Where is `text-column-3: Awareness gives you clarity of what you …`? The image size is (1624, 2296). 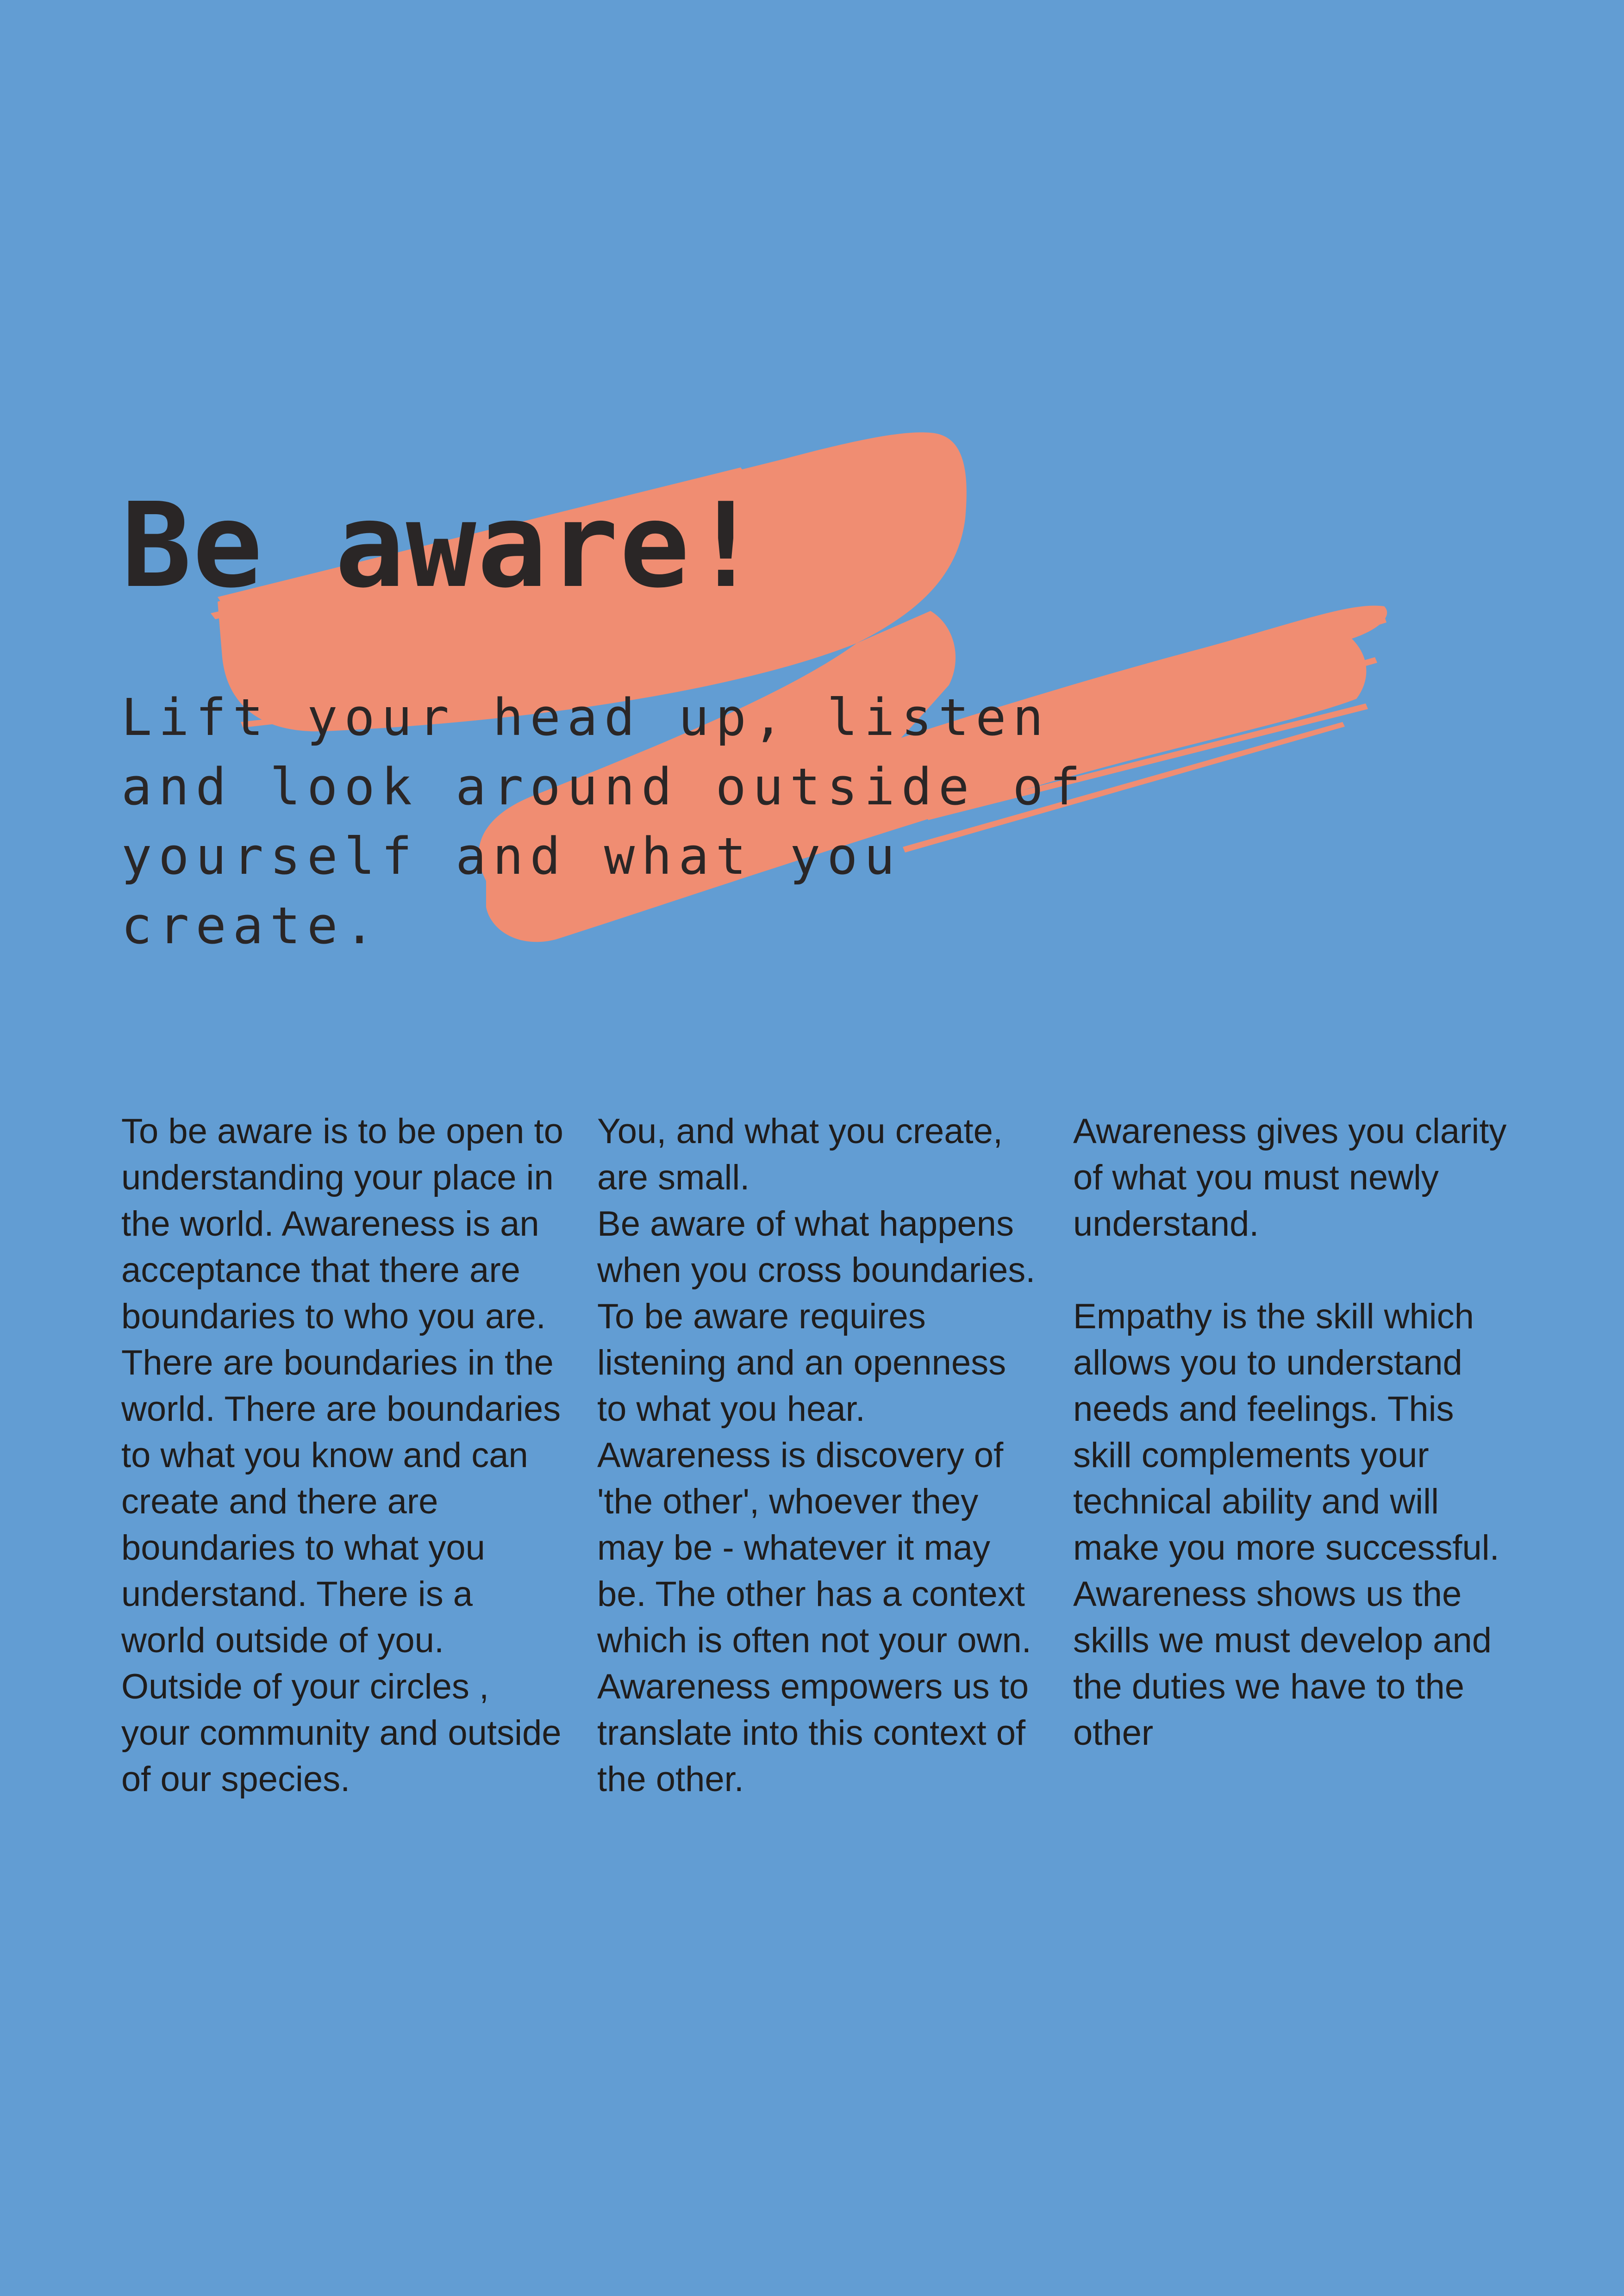
text-column-3: Awareness gives you clarity of what you … is located at coordinates (1290, 1432).